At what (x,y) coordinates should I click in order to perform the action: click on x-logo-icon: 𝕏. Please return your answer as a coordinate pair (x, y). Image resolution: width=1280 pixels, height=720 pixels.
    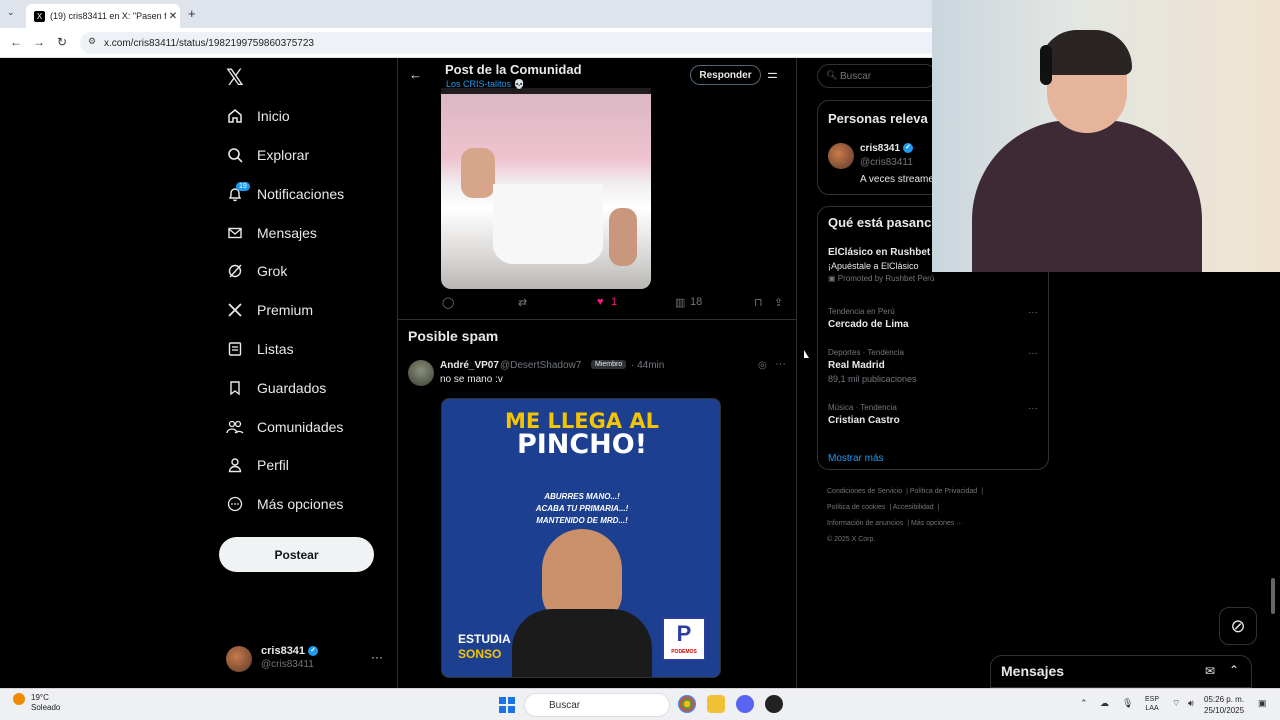
    Looking at the image, I should click on (235, 78).